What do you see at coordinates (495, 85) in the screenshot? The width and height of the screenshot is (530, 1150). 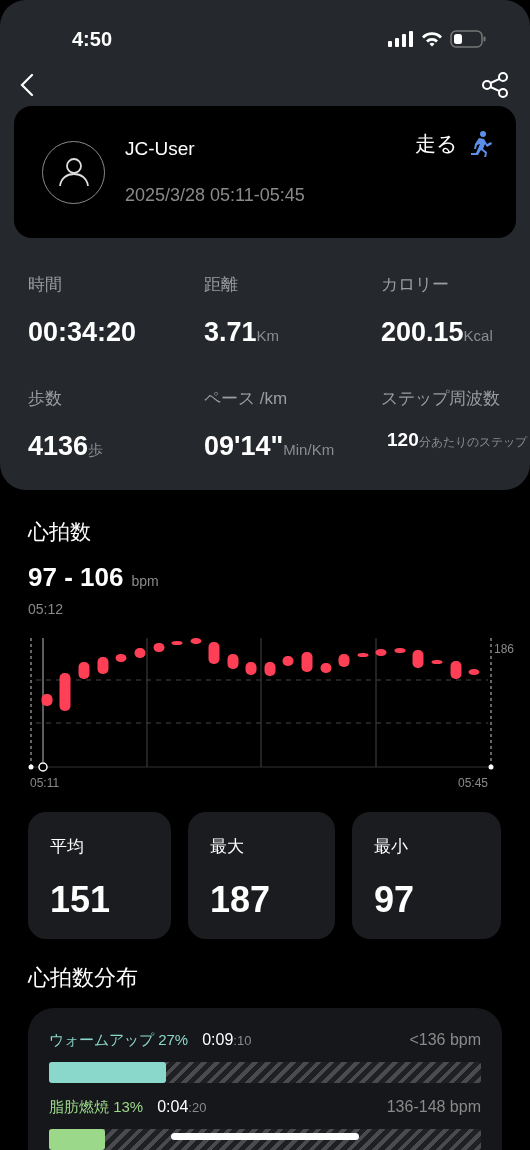 I see `share-button` at bounding box center [495, 85].